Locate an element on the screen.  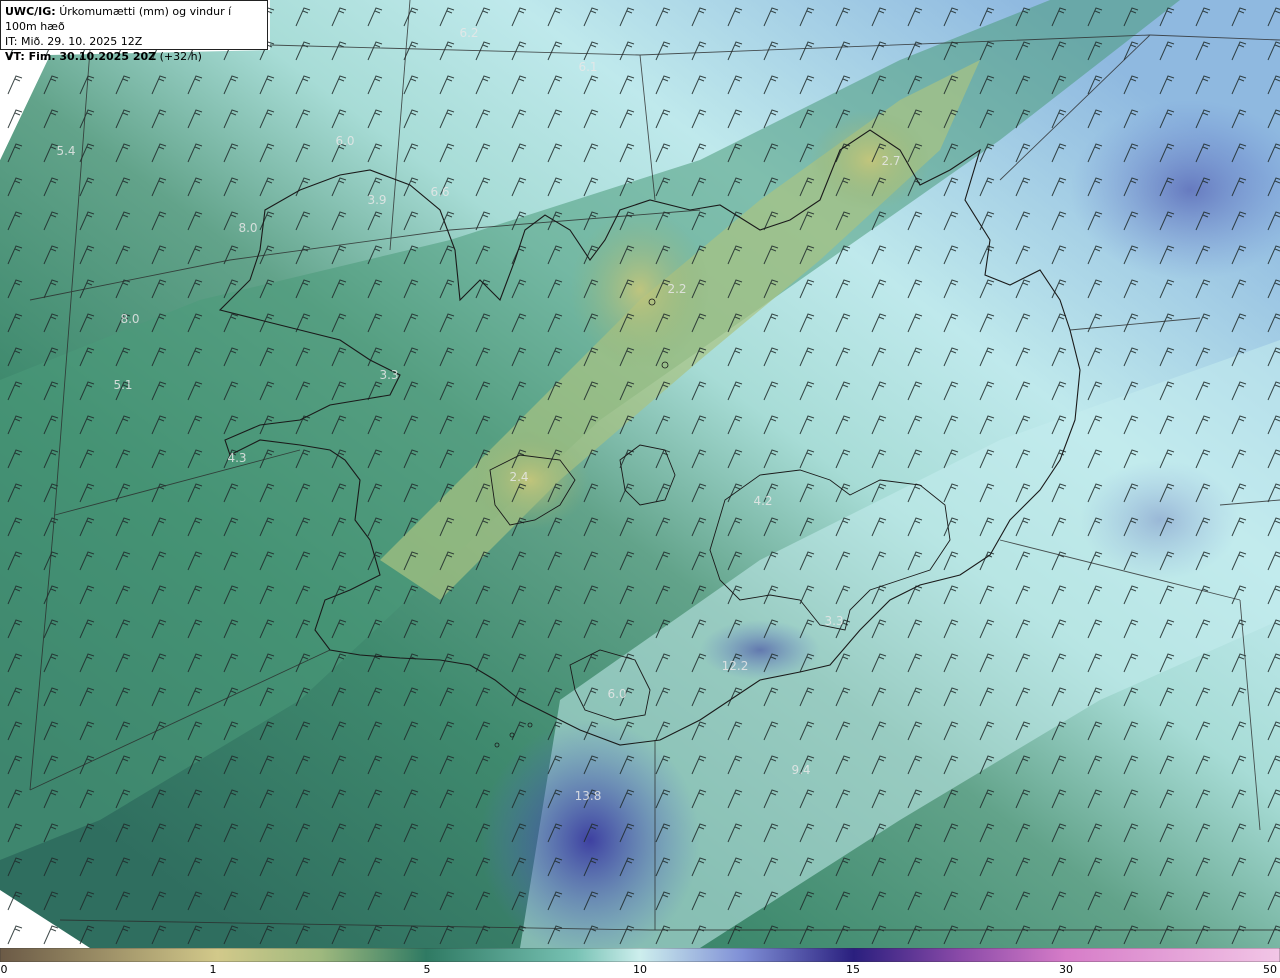
colorbar is located at coordinates (640, 955).